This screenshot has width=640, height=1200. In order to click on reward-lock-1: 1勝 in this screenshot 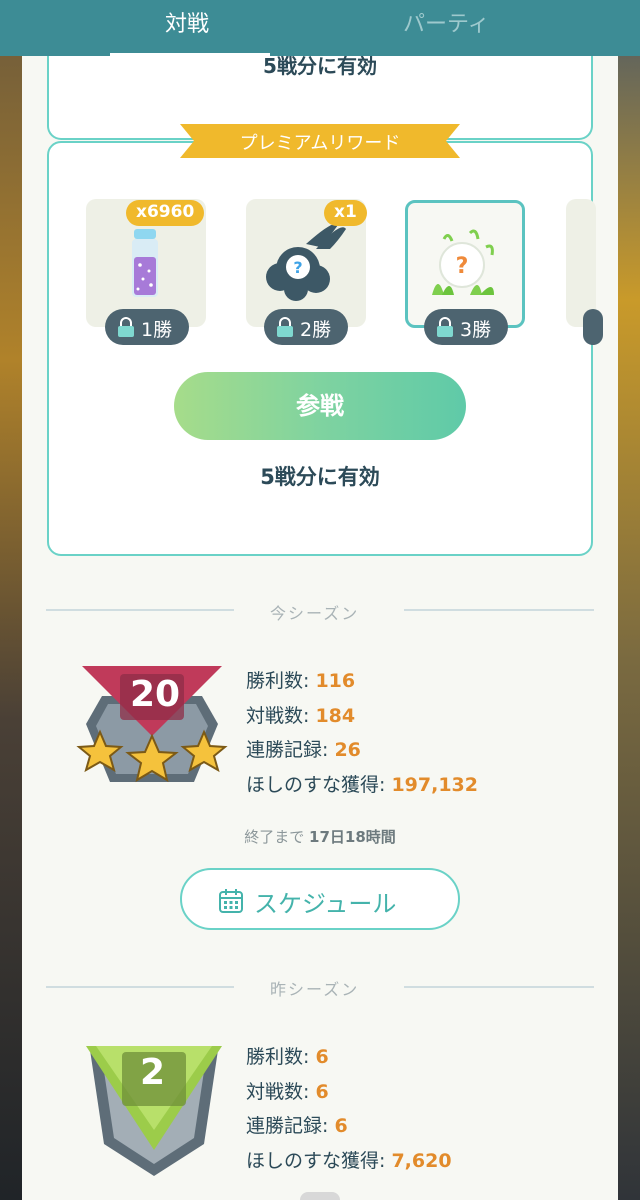, I will do `click(147, 327)`.